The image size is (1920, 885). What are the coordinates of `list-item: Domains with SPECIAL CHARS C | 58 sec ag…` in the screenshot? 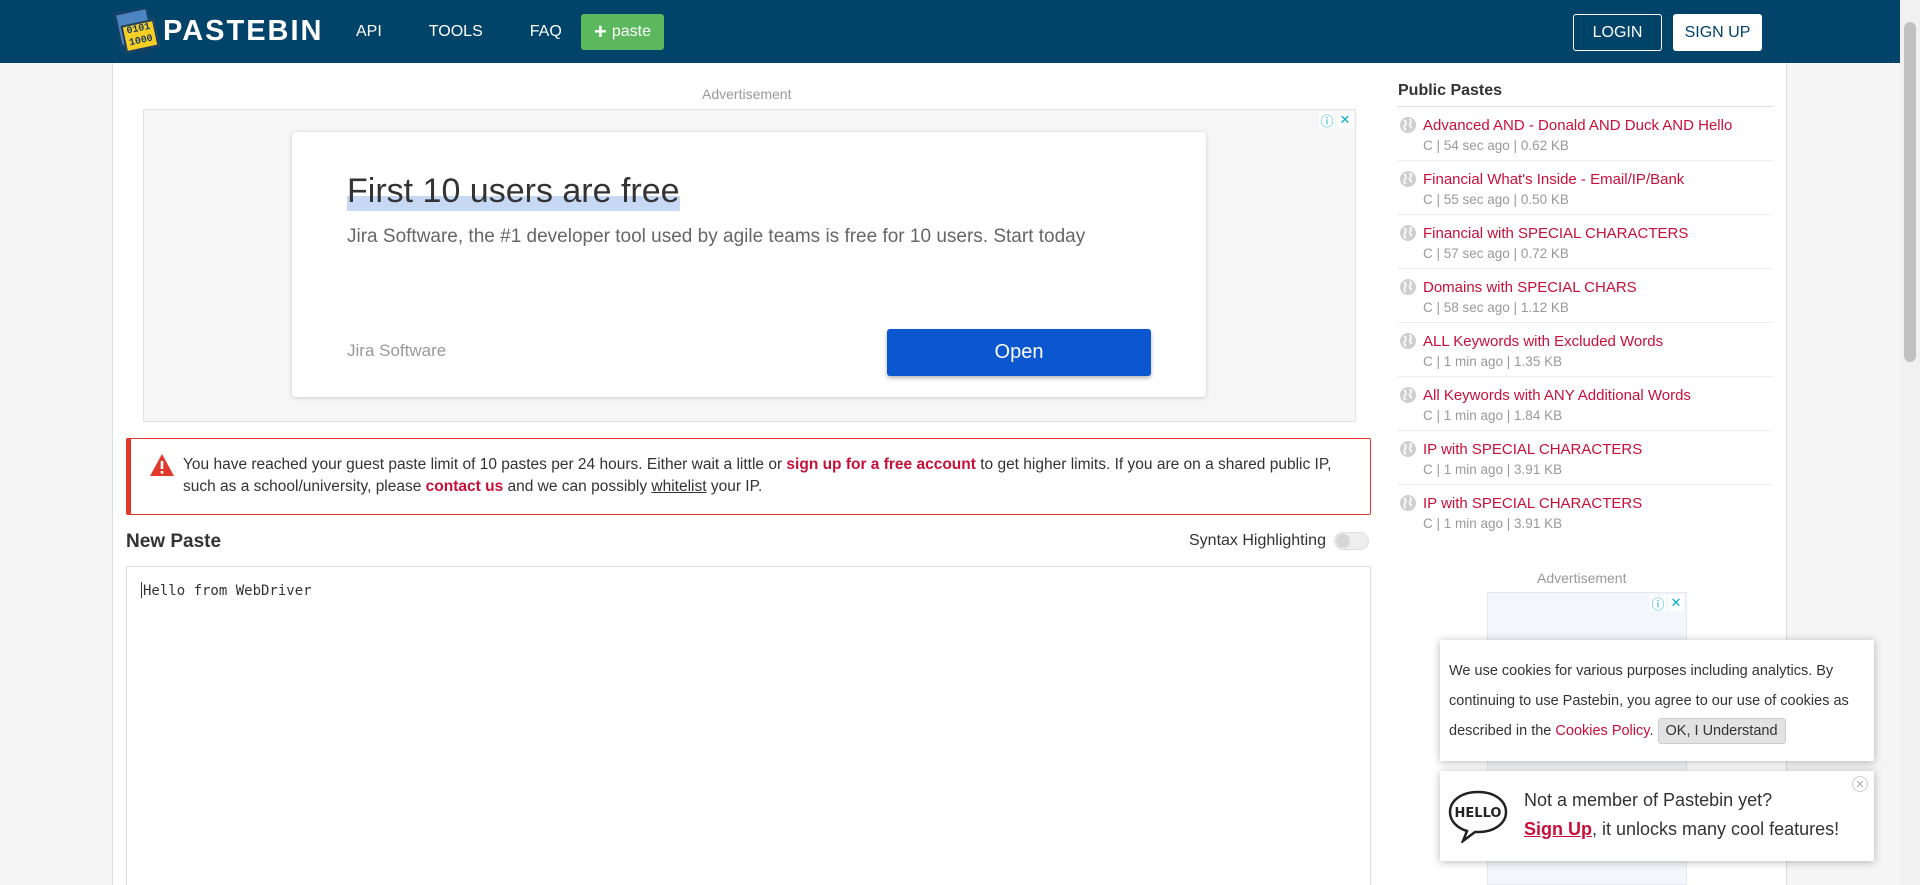 It's located at (1585, 296).